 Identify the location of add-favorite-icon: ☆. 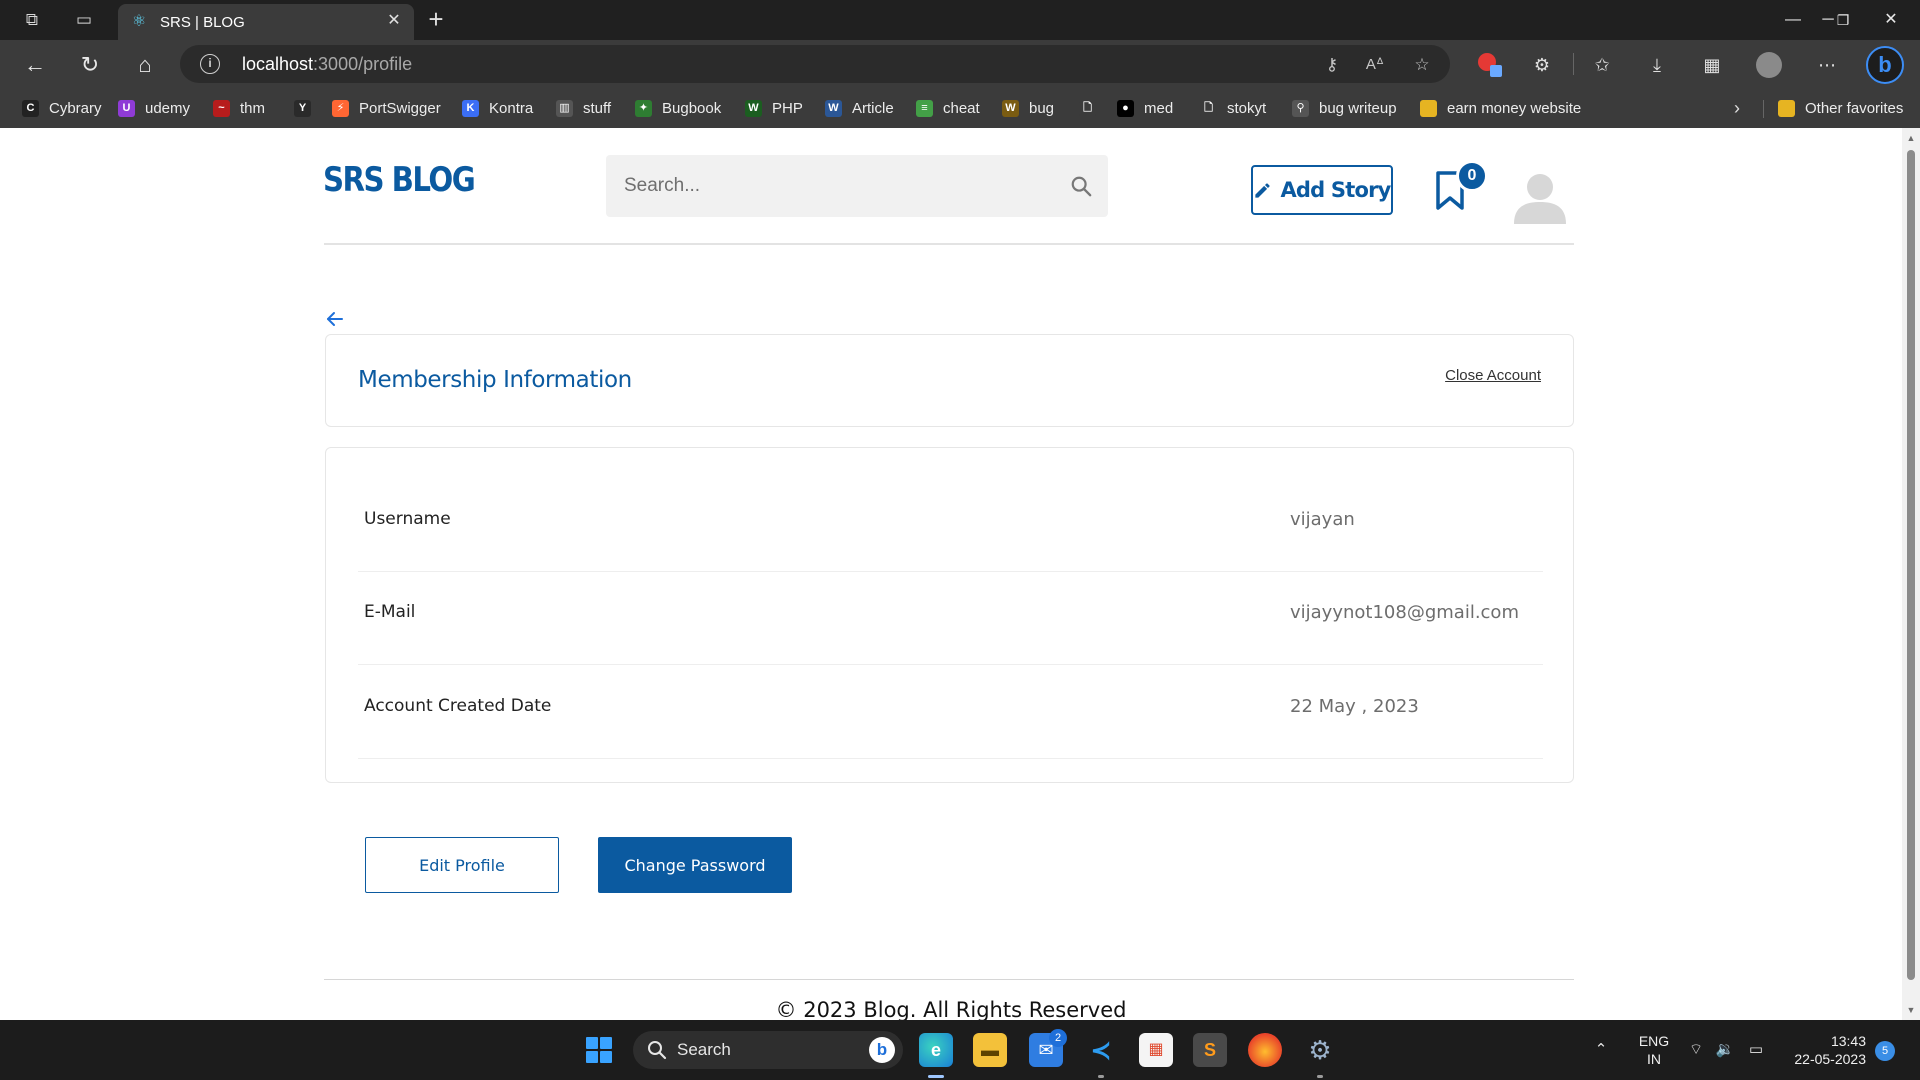
(1422, 65).